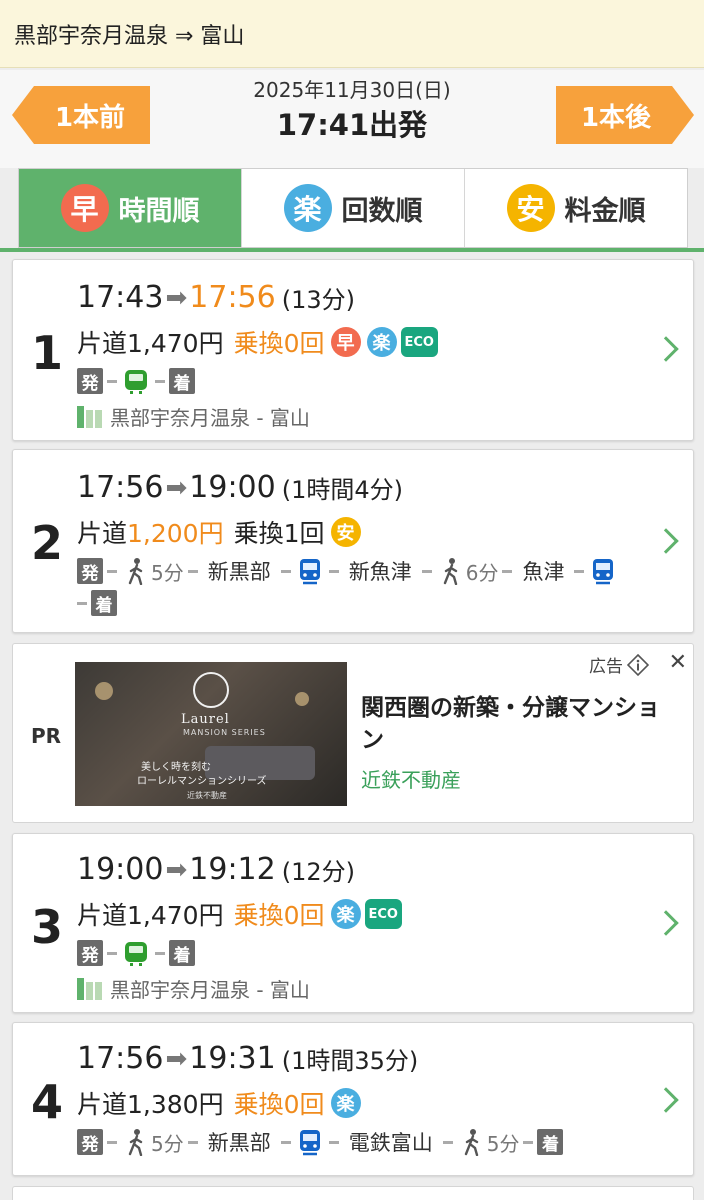 This screenshot has height=1200, width=704. I want to click on route-fare-row: 片道 1,200円 乗換1回 安, so click(219, 532).